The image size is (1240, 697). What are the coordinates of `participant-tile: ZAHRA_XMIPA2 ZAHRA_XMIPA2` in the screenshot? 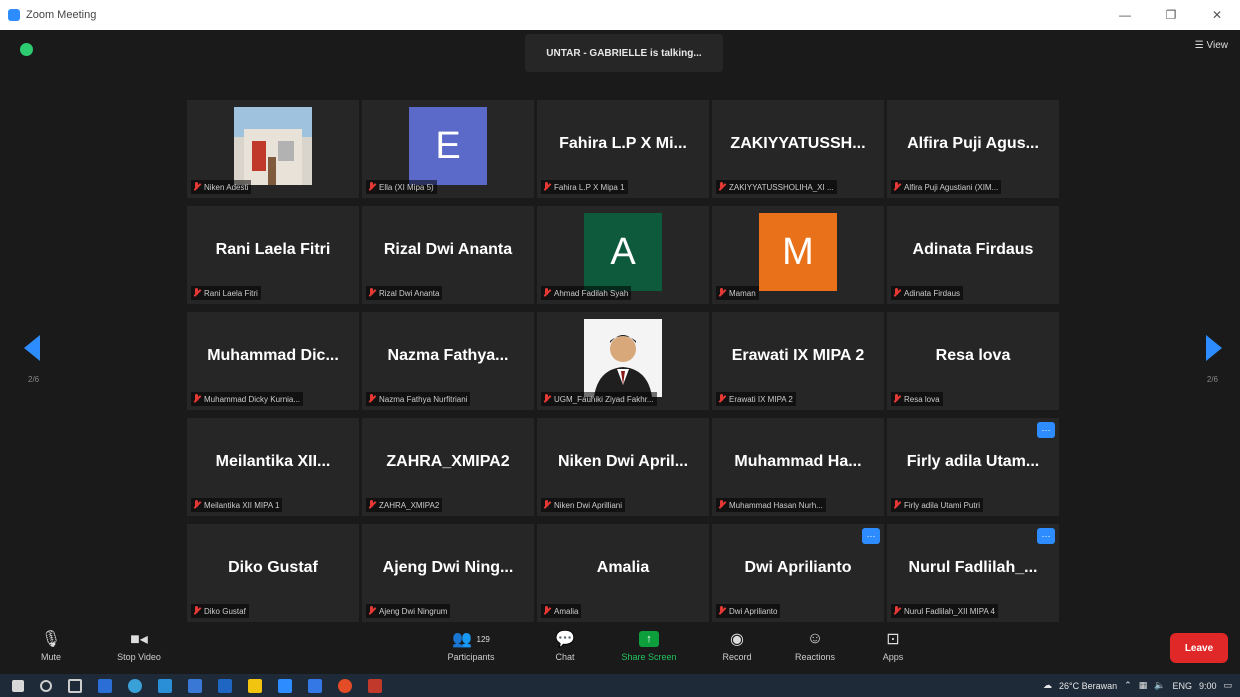 It's located at (448, 467).